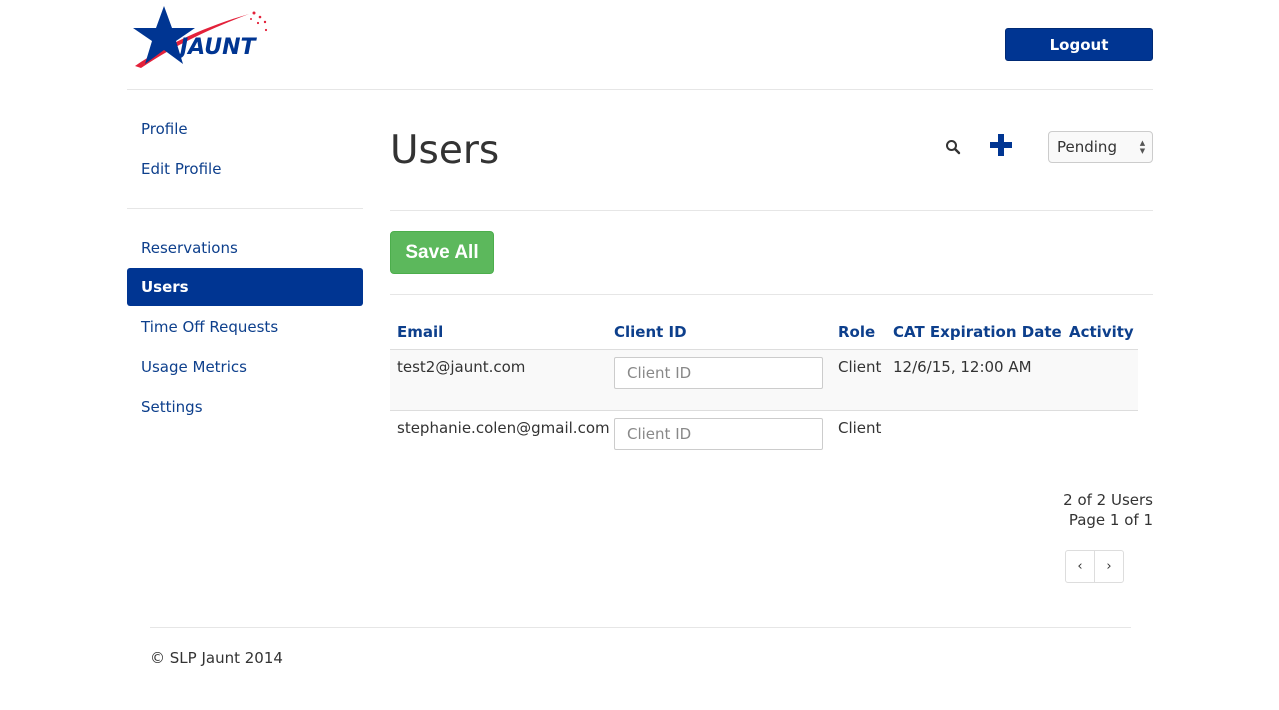 The width and height of the screenshot is (1279, 710). What do you see at coordinates (857, 332) in the screenshot?
I see `column-header-role: Role` at bounding box center [857, 332].